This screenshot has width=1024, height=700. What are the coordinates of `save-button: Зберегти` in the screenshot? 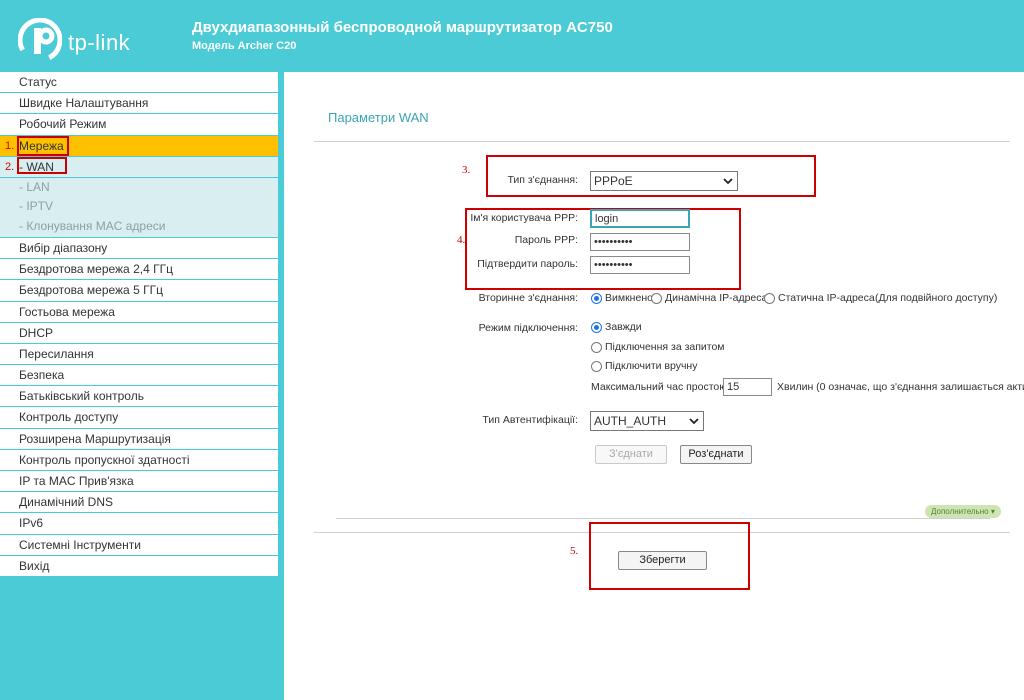 It's located at (662, 560).